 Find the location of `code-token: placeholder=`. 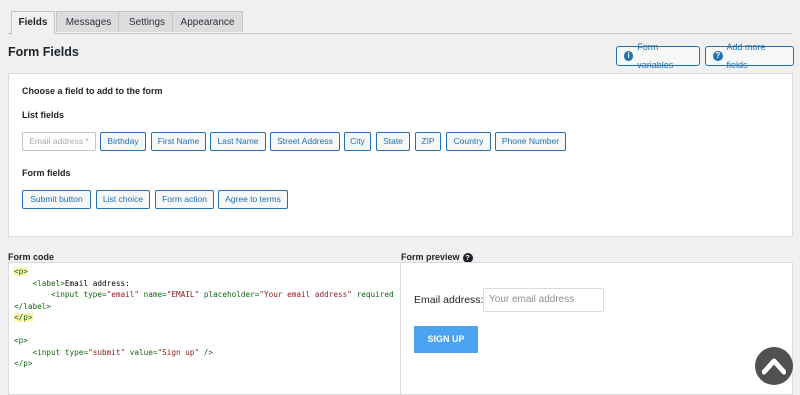

code-token: placeholder= is located at coordinates (229, 294).